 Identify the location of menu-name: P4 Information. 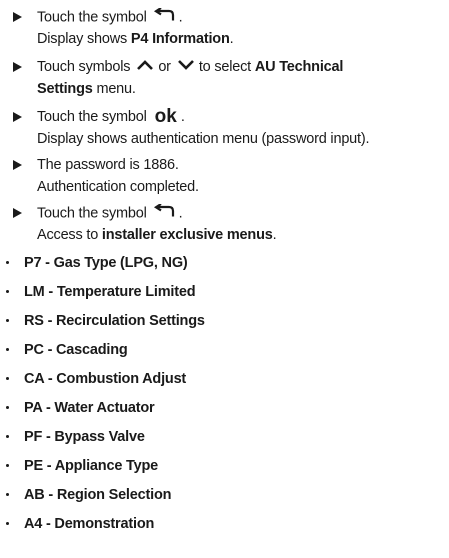
(180, 39).